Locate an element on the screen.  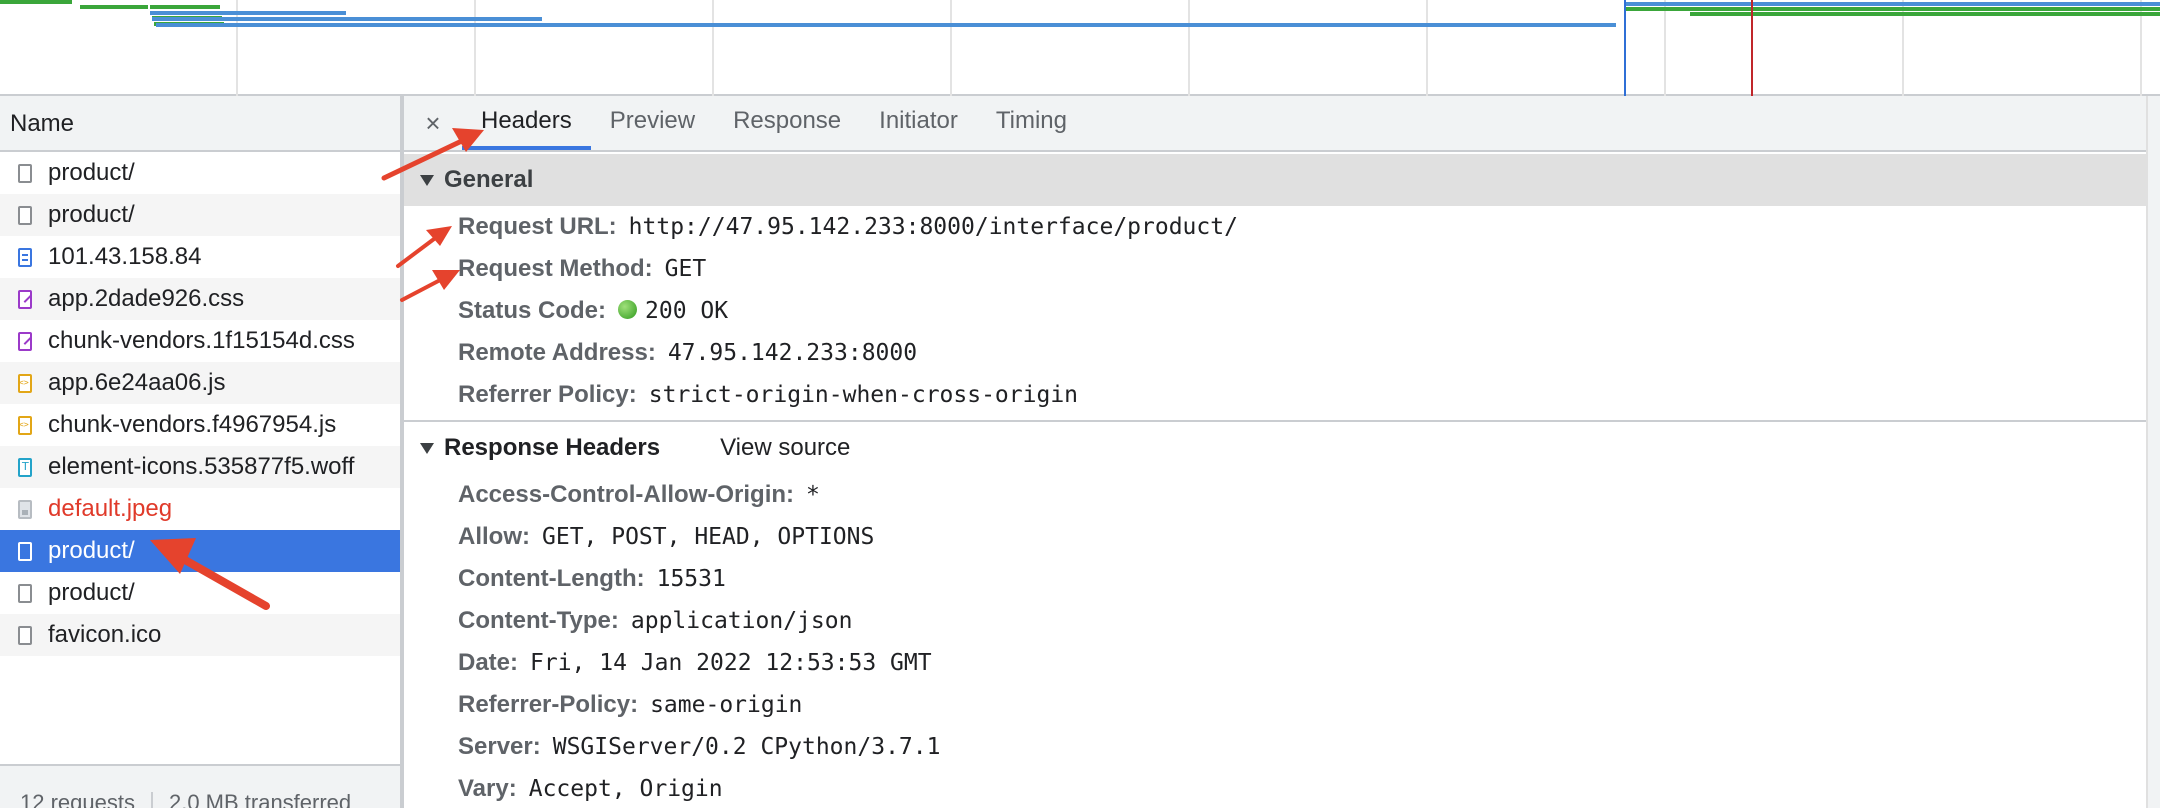
header-value: 47.95.142.233:8000 is located at coordinates (792, 353).